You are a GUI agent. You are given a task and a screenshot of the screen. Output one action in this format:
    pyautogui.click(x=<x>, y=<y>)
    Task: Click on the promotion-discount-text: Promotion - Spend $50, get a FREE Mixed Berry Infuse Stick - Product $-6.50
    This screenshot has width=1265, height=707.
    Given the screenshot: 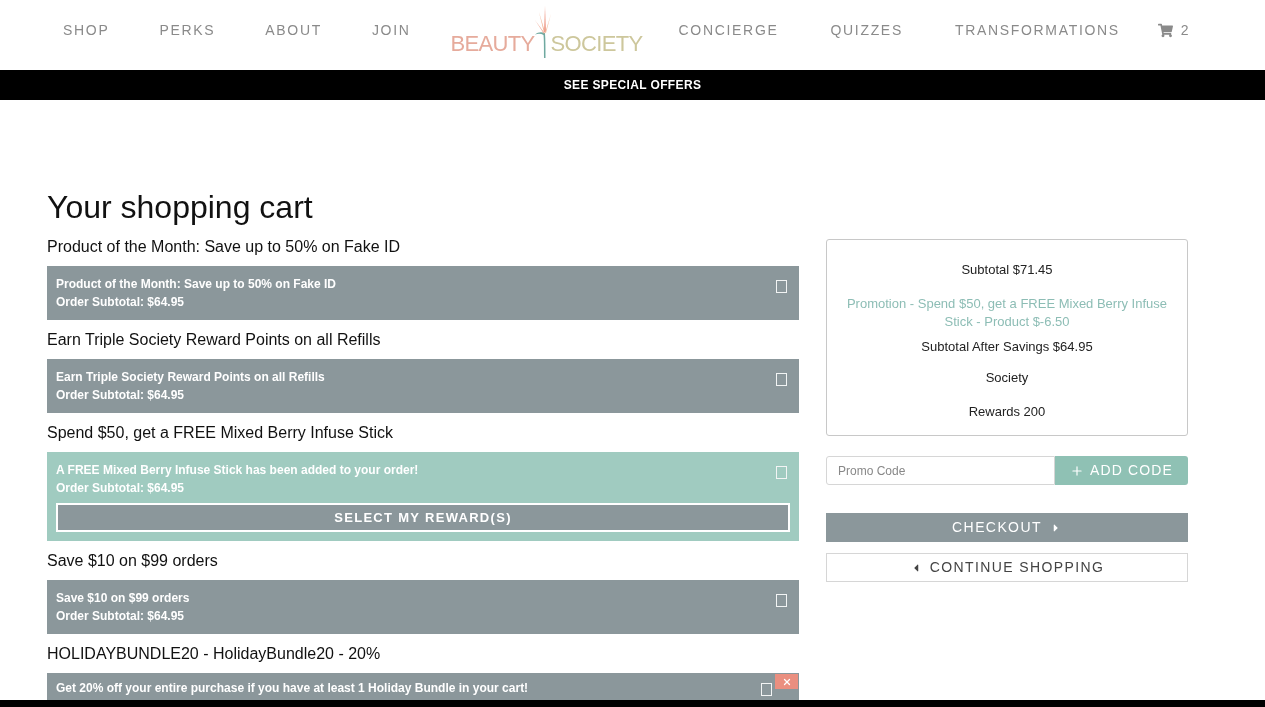 What is the action you would take?
    pyautogui.click(x=1007, y=313)
    